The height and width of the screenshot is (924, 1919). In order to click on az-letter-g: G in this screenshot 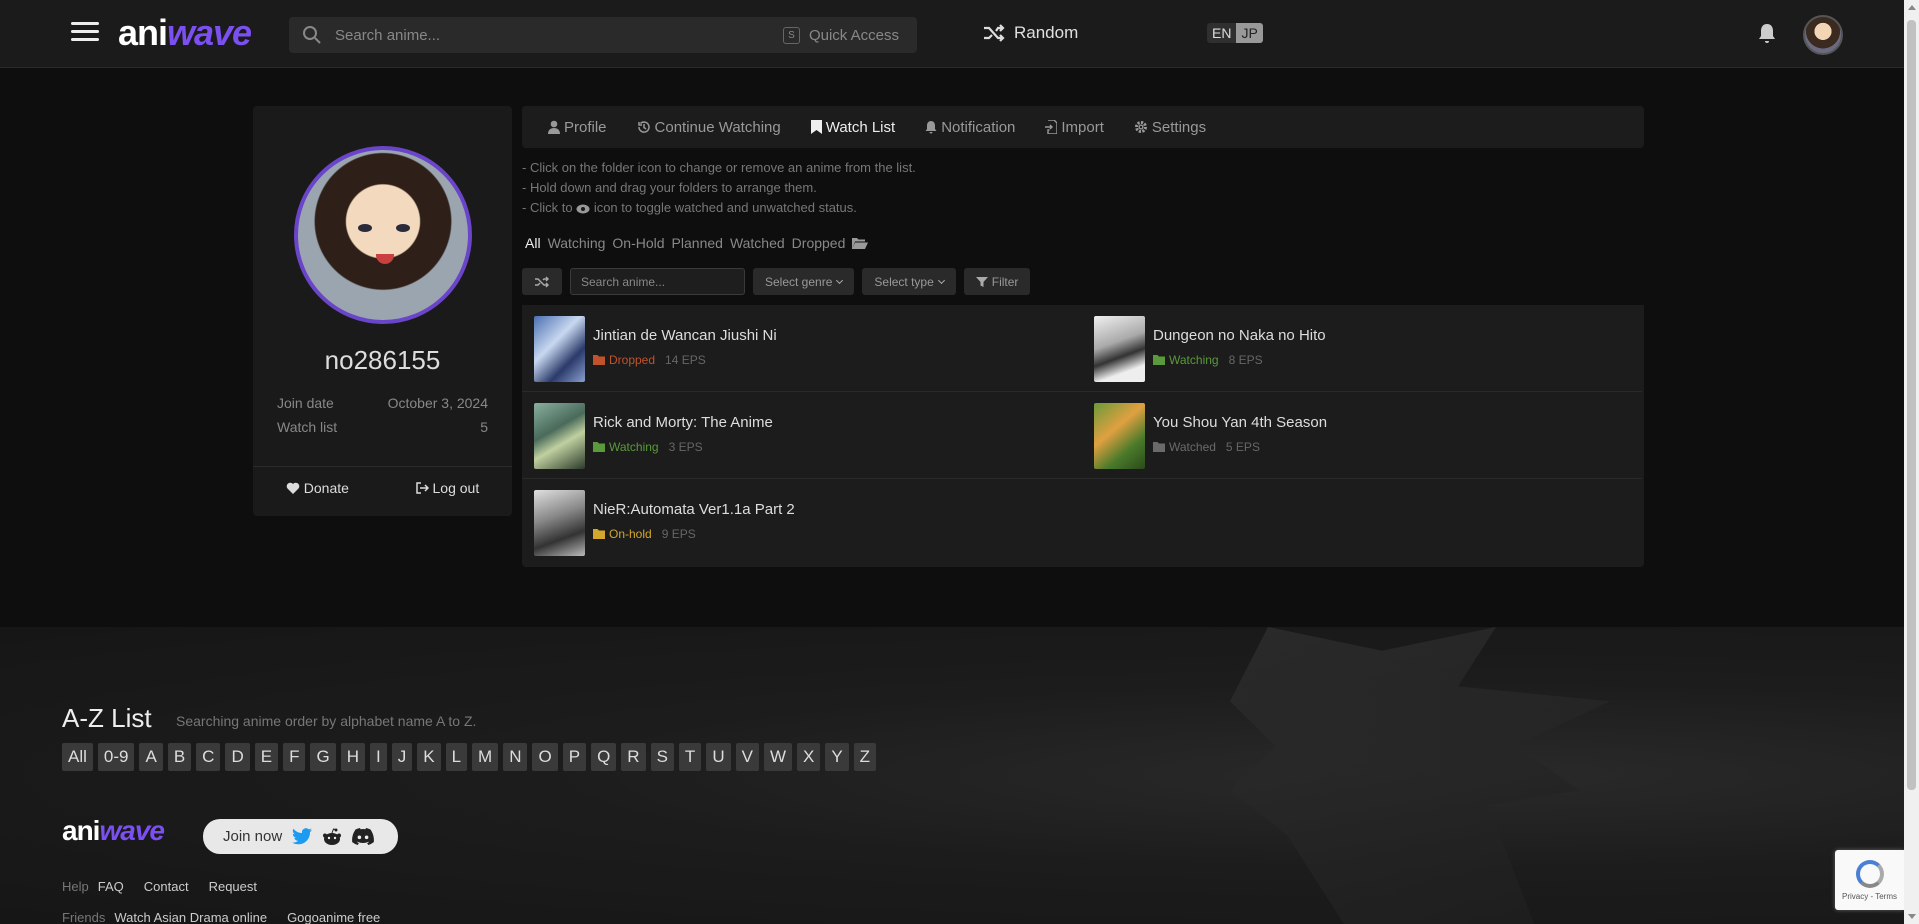, I will do `click(323, 757)`.